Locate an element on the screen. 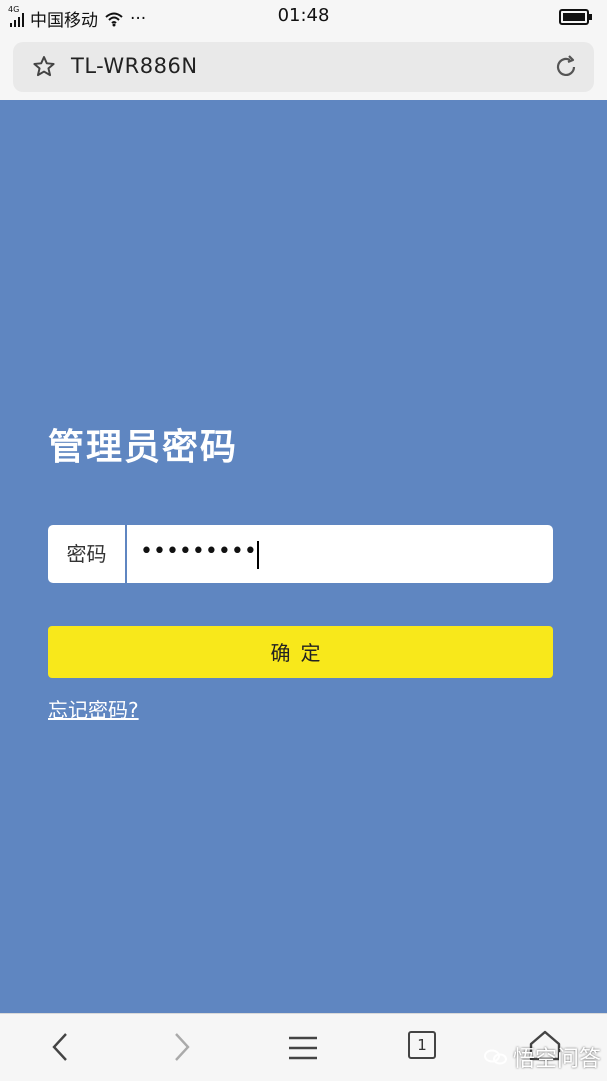 This screenshot has width=607, height=1081. tabs-icon: 1 is located at coordinates (422, 1045).